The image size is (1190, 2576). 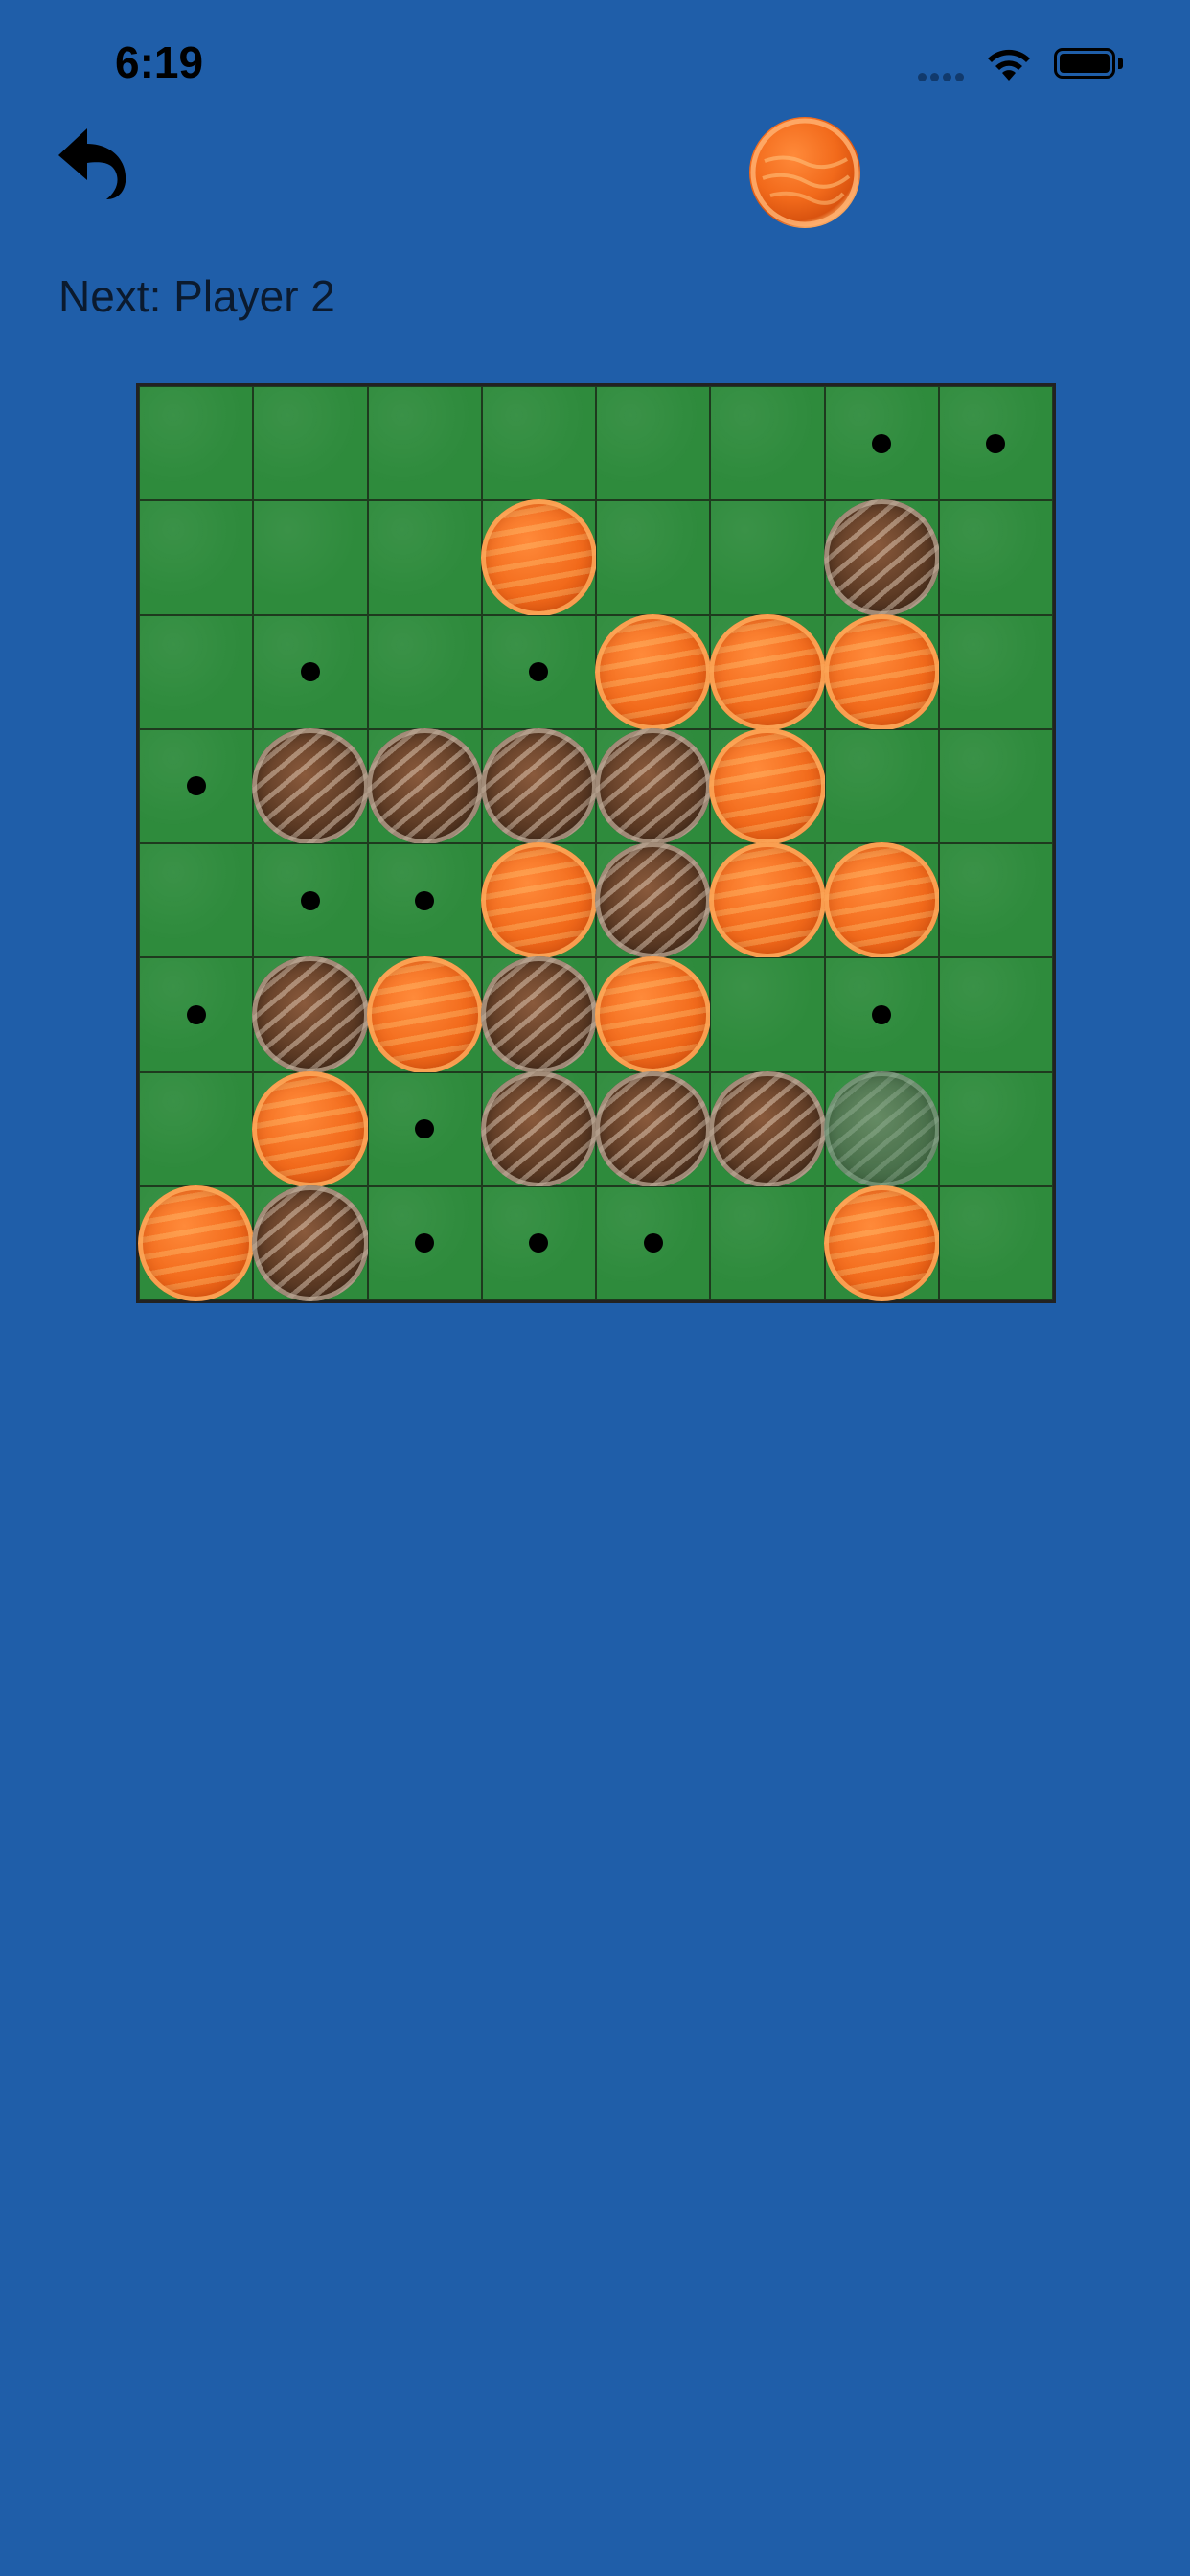 What do you see at coordinates (93, 163) in the screenshot?
I see `undo-arrow-icon` at bounding box center [93, 163].